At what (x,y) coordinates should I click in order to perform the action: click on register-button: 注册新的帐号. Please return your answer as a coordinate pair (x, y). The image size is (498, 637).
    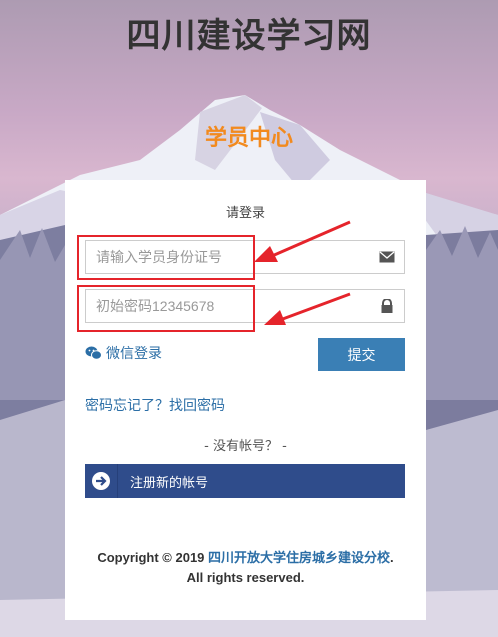
    Looking at the image, I should click on (245, 481).